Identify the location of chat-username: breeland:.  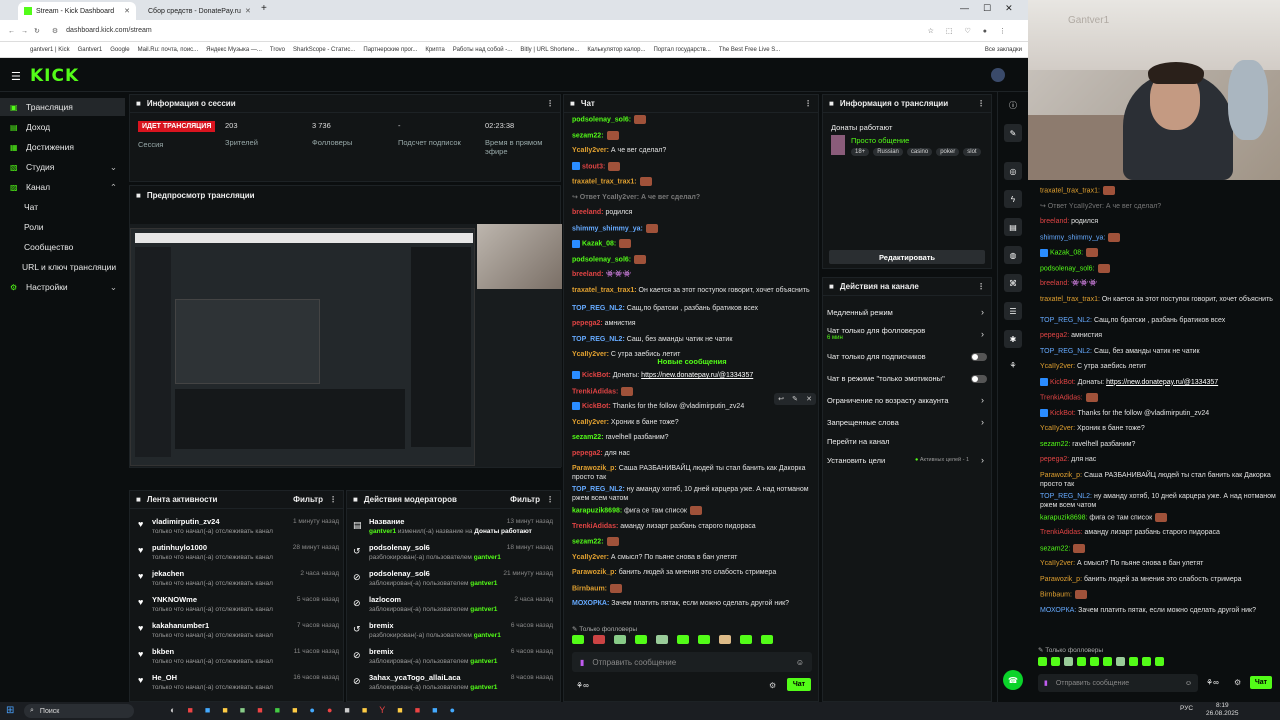
(588, 274).